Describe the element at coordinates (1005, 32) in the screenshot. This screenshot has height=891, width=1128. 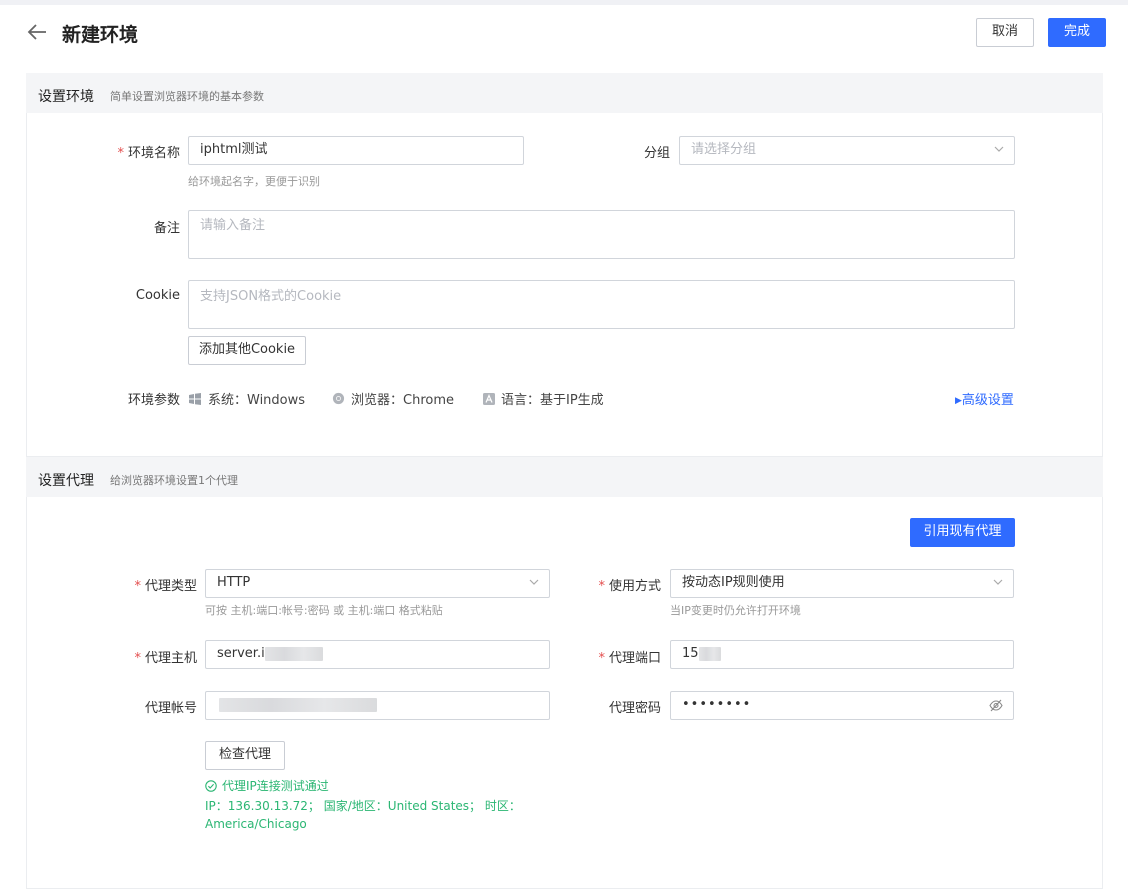
I see `cancel-button: 取消` at that location.